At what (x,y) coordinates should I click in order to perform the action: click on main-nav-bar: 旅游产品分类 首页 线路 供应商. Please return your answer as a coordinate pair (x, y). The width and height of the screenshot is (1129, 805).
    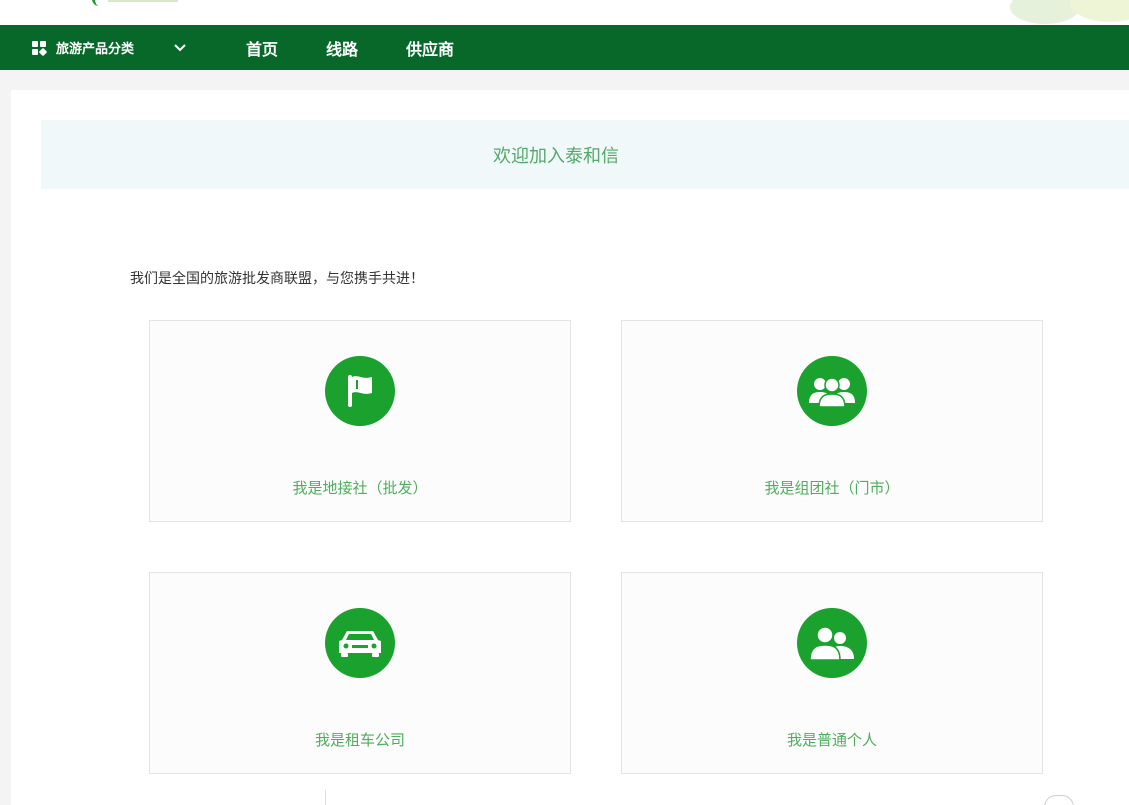
    Looking at the image, I should click on (564, 47).